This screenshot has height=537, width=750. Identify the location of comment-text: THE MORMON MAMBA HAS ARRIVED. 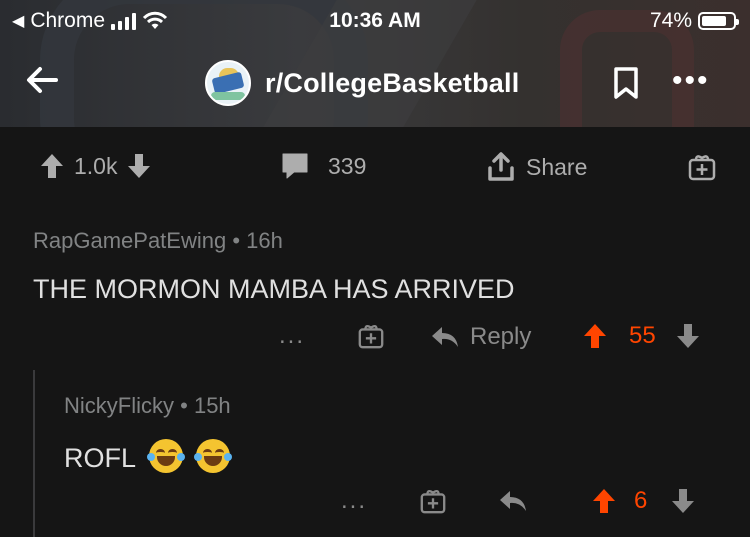
(274, 289).